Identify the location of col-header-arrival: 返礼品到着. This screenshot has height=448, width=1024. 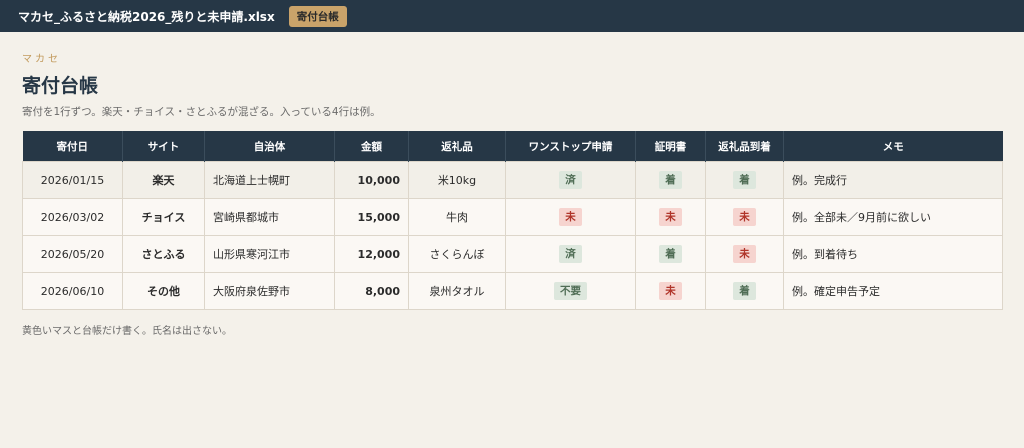
(744, 146).